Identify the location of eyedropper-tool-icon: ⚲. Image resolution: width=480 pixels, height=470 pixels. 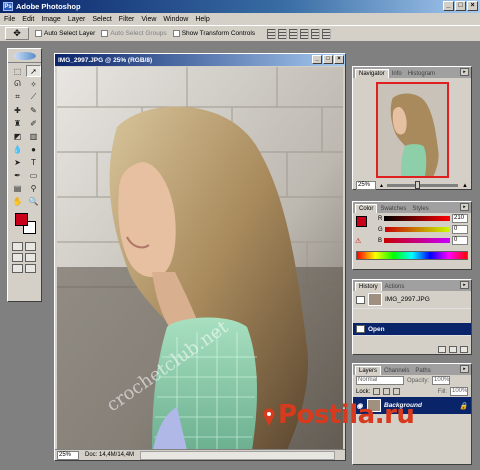
(33, 188).